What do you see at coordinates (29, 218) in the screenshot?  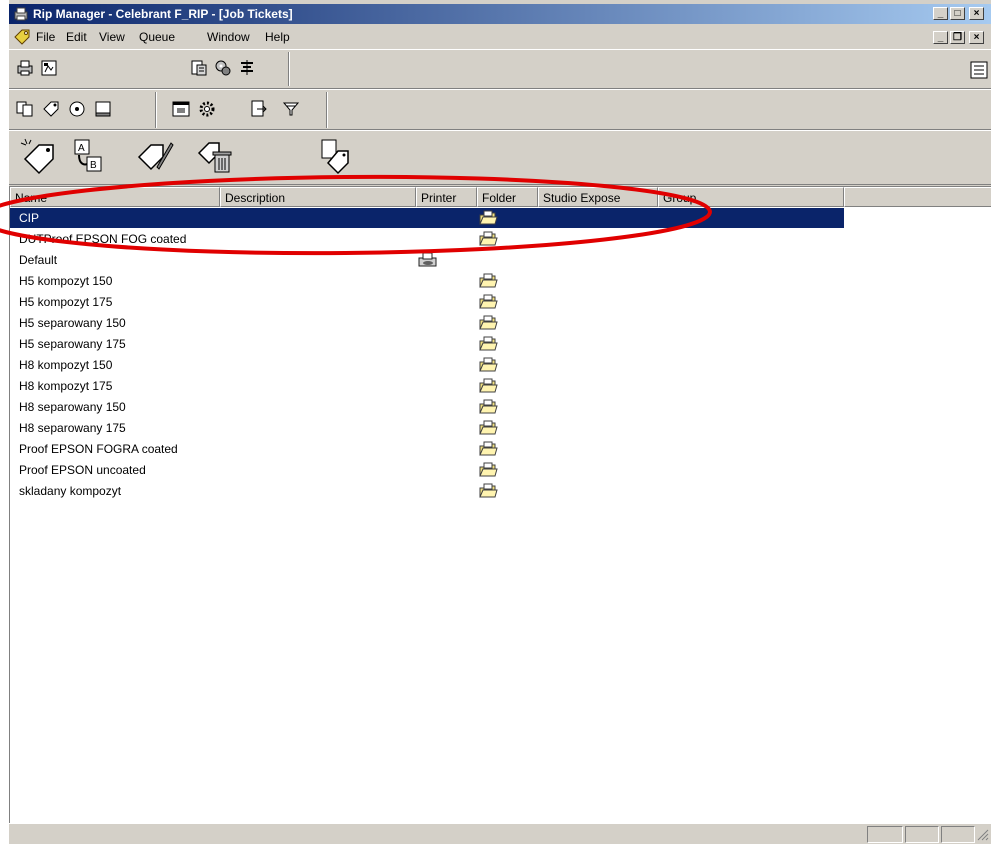 I see `row-name: CIP` at bounding box center [29, 218].